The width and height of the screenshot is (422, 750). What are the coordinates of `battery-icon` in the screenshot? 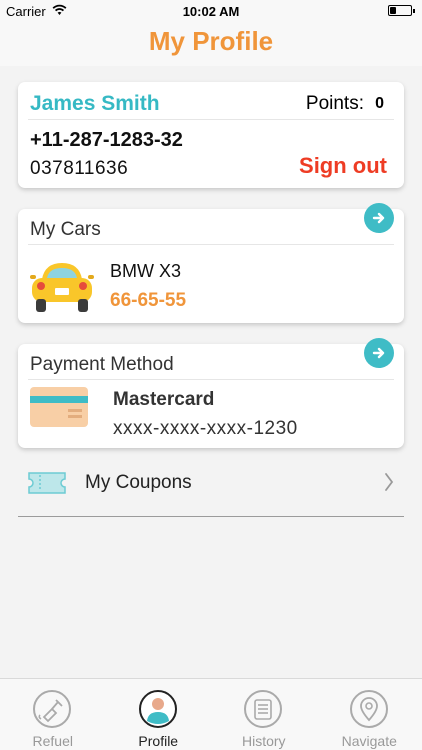 It's located at (401, 10).